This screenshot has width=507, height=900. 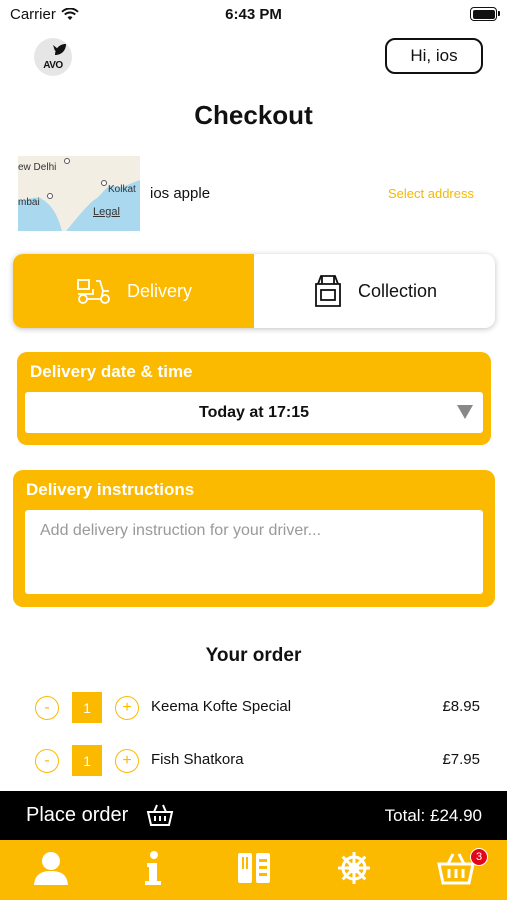 I want to click on delivery-tab: Delivery, so click(x=133, y=291).